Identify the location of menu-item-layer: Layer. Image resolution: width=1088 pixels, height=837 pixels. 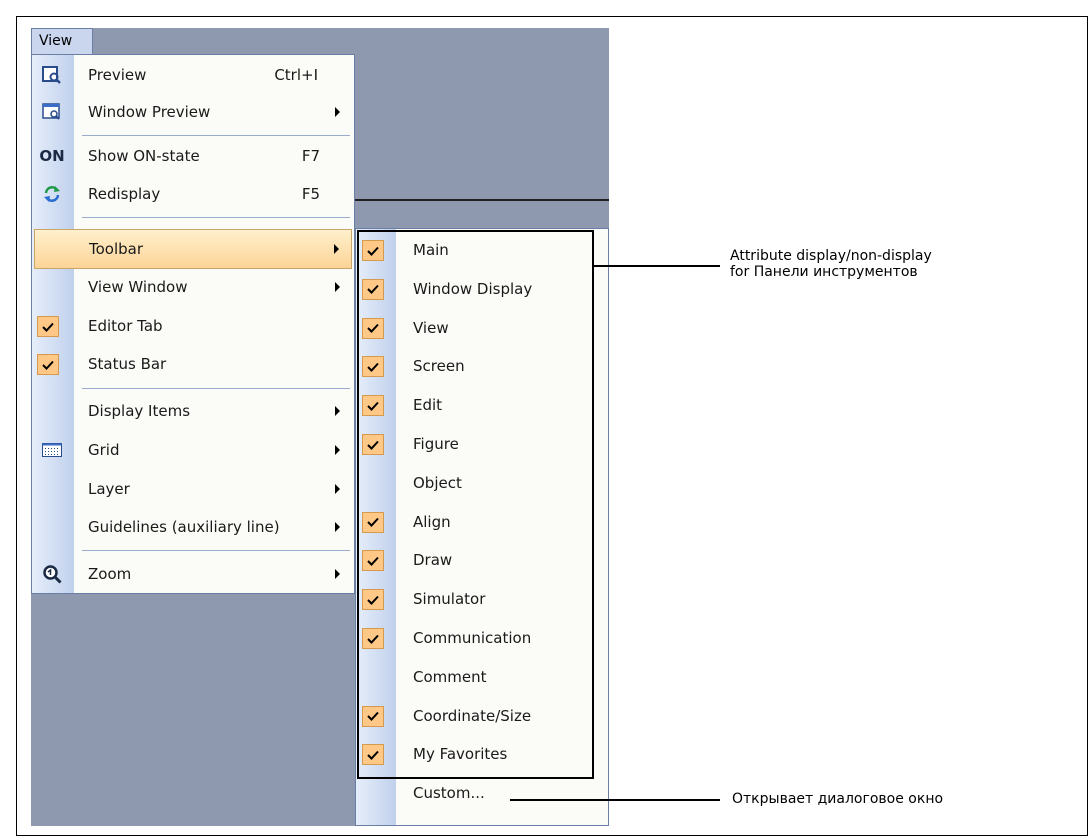
(193, 489).